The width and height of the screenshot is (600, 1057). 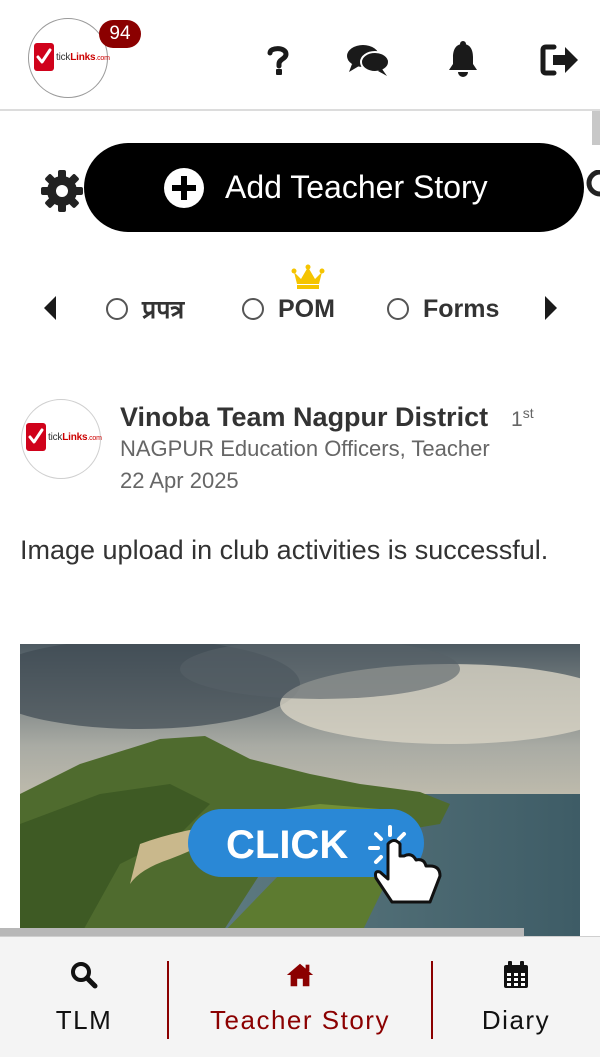 I want to click on help-icon, so click(x=278, y=60).